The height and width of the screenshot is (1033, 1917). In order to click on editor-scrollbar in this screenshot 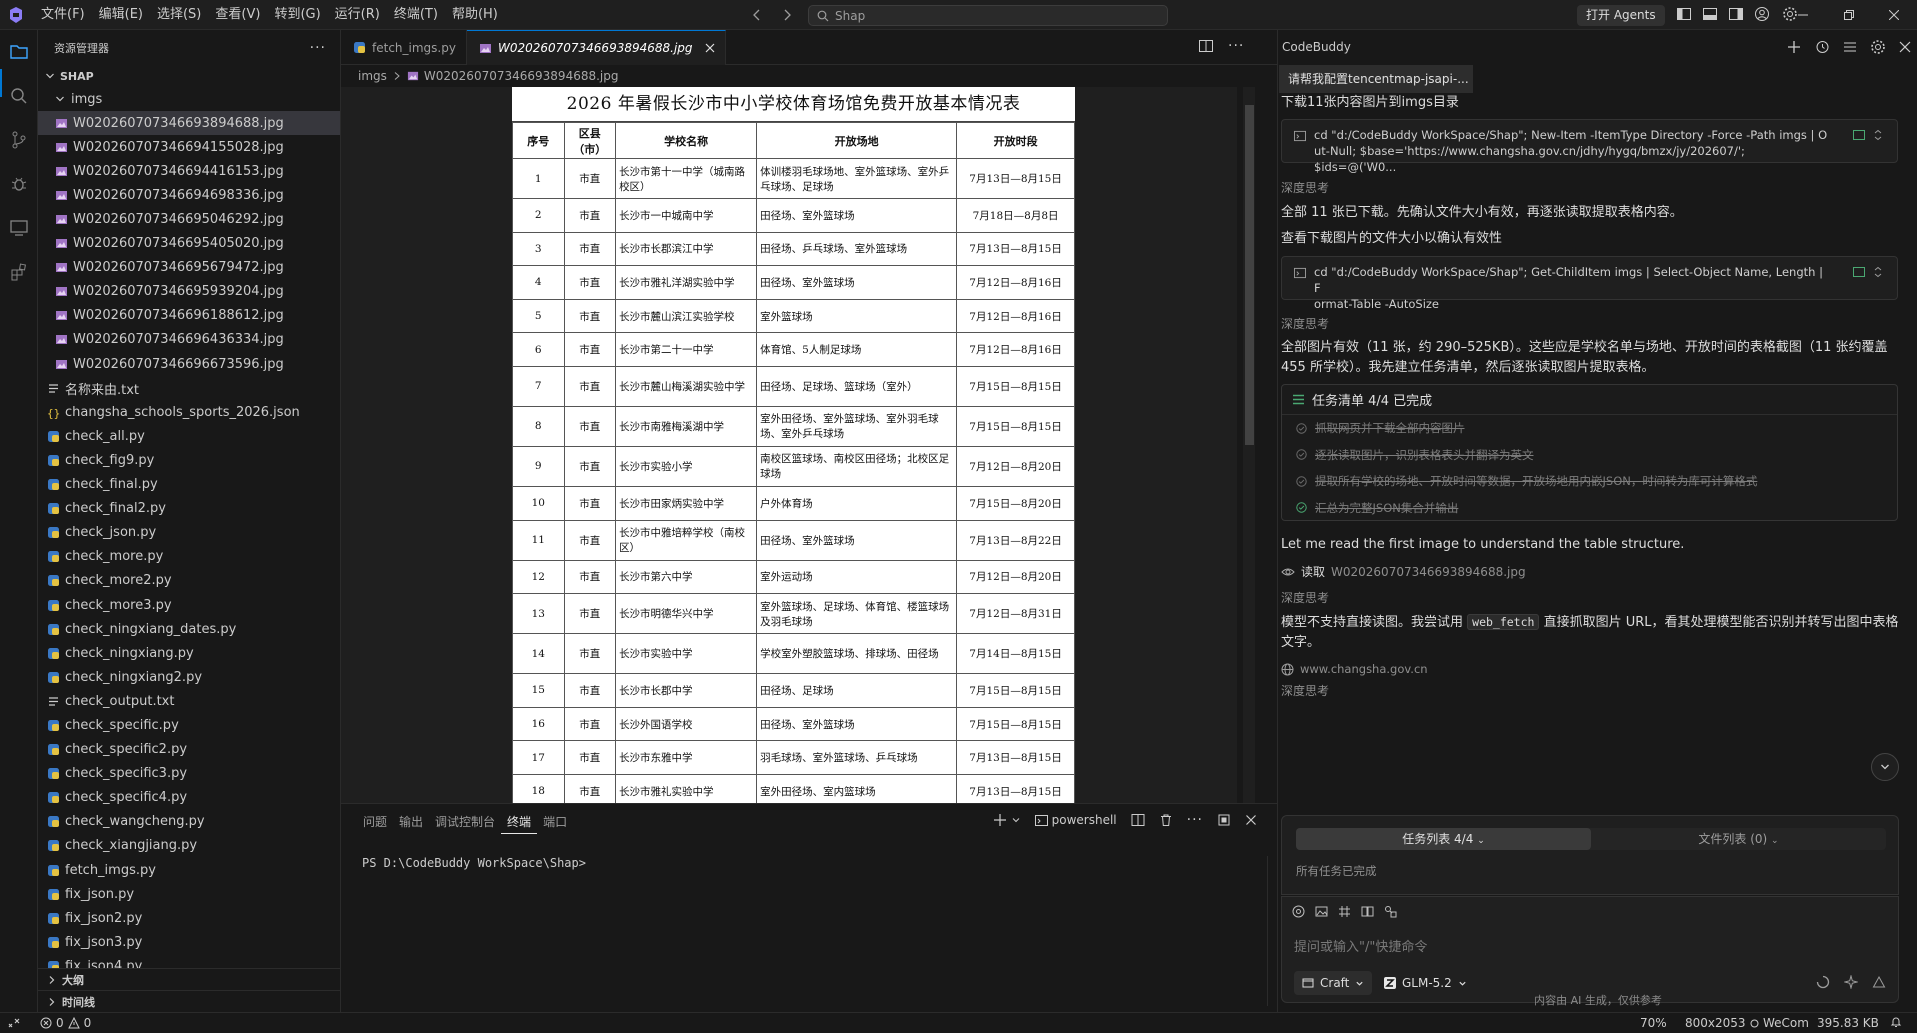, I will do `click(1249, 445)`.